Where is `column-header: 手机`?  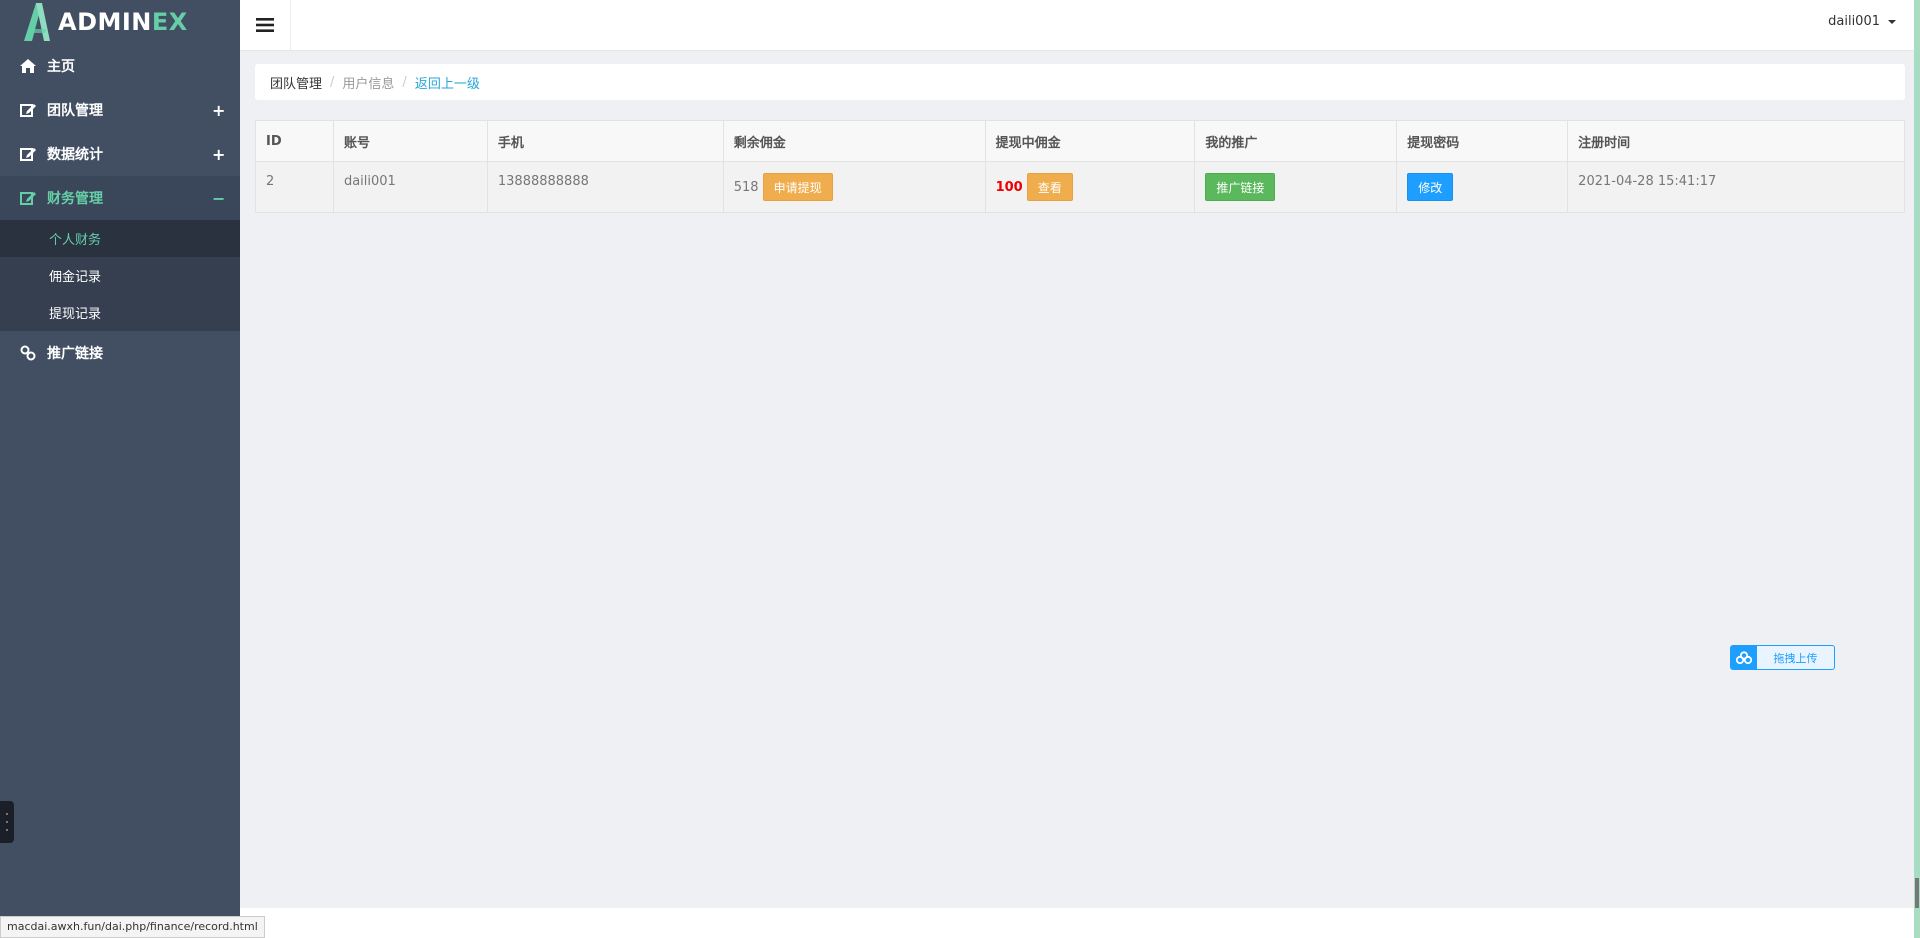 column-header: 手机 is located at coordinates (605, 141).